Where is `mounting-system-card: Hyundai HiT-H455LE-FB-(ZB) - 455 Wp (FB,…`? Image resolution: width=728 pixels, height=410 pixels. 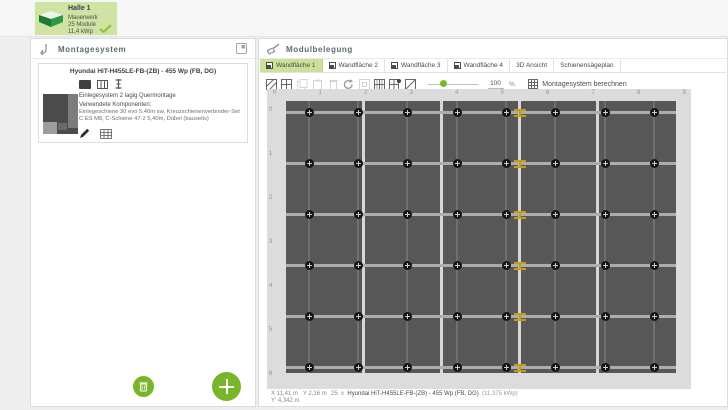
mounting-system-card: Hyundai HiT-H455LE-FB-(ZB) - 455 Wp (FB,… is located at coordinates (143, 103).